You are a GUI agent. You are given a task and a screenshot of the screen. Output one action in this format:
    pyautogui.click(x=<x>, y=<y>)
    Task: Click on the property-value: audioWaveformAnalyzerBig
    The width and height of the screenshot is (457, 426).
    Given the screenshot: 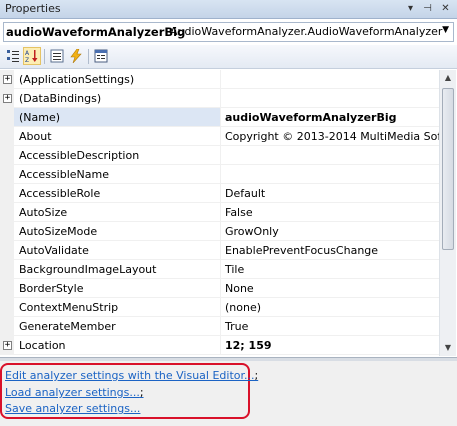 What is the action you would take?
    pyautogui.click(x=329, y=117)
    